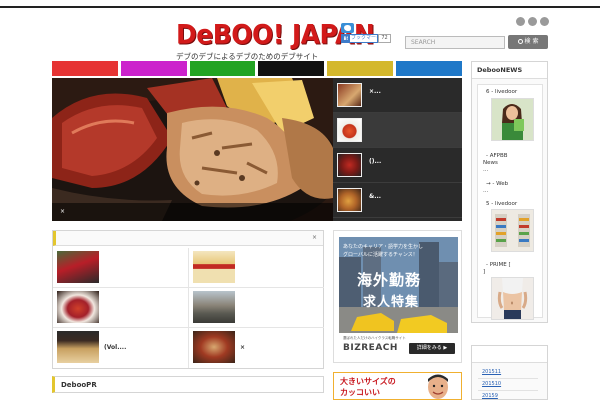 The height and width of the screenshot is (400, 600). I want to click on search-button-label: 検 索, so click(531, 41).